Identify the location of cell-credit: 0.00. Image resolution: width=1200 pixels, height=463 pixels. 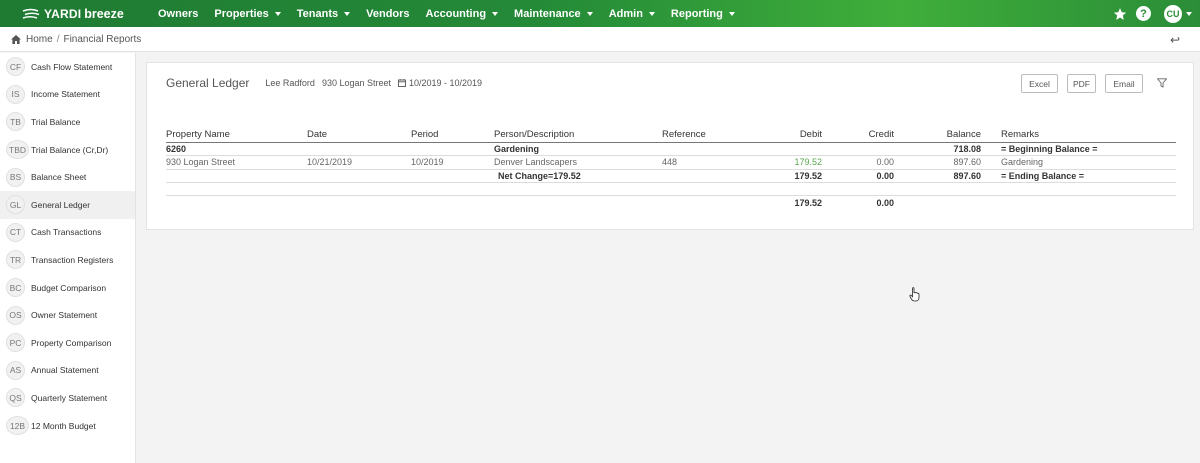
(858, 162).